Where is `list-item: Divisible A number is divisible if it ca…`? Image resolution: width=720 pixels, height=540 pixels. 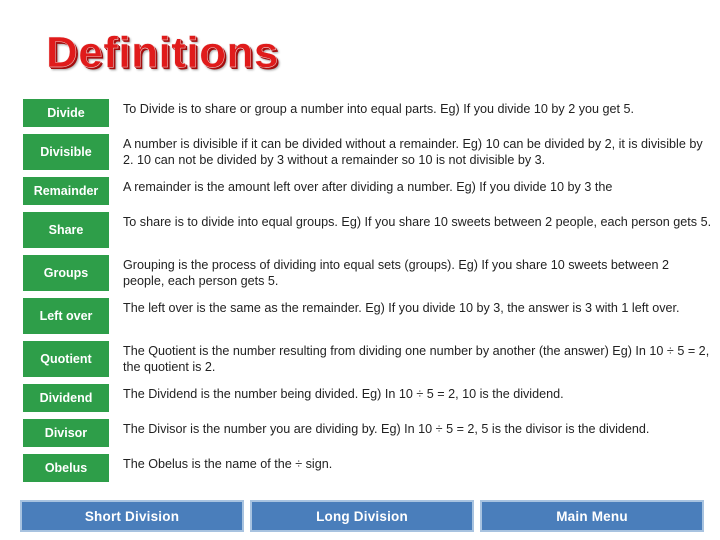
list-item: Divisible A number is divisible if it ca… is located at coordinates (367, 152).